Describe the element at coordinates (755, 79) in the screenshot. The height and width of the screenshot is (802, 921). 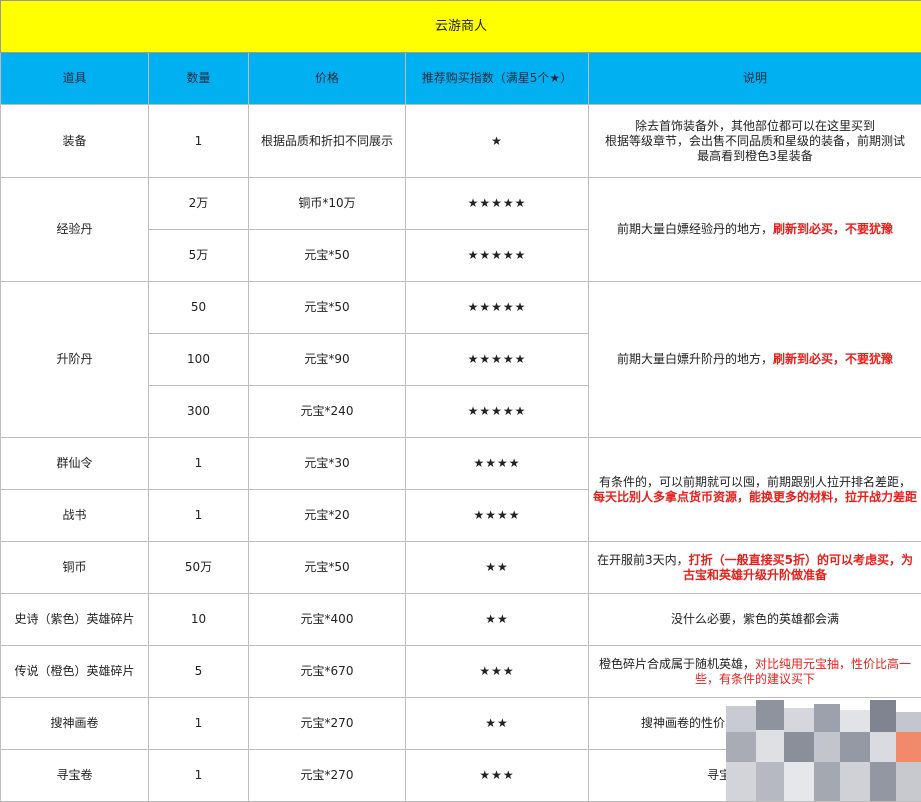
I see `header-note: 说明` at that location.